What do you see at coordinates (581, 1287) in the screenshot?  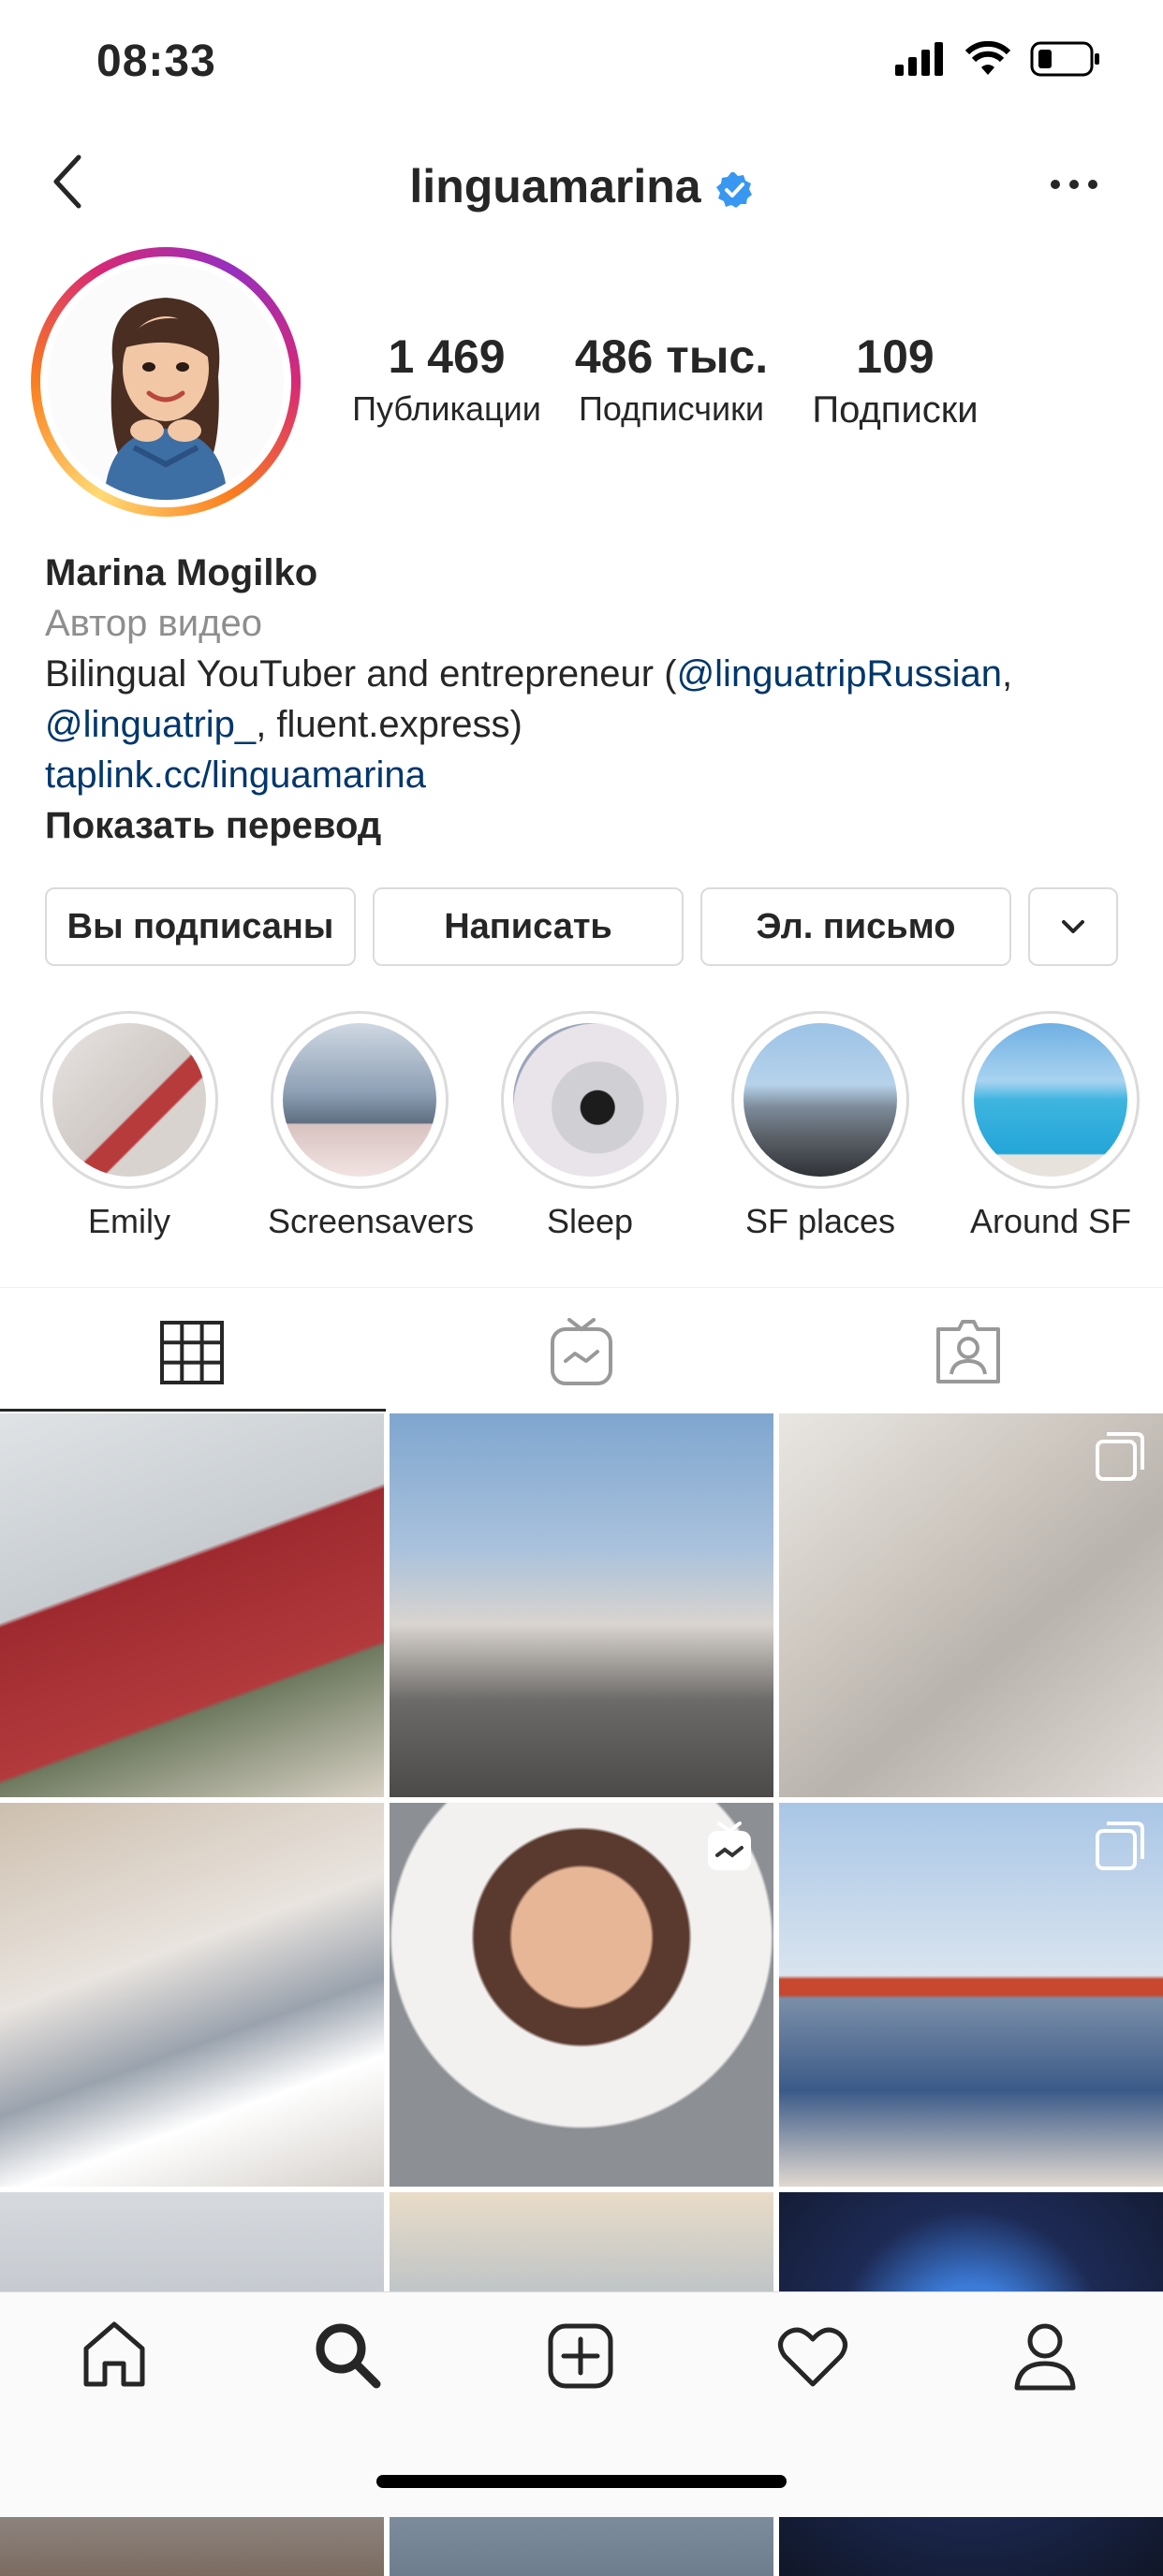 I see `tabs-divider` at bounding box center [581, 1287].